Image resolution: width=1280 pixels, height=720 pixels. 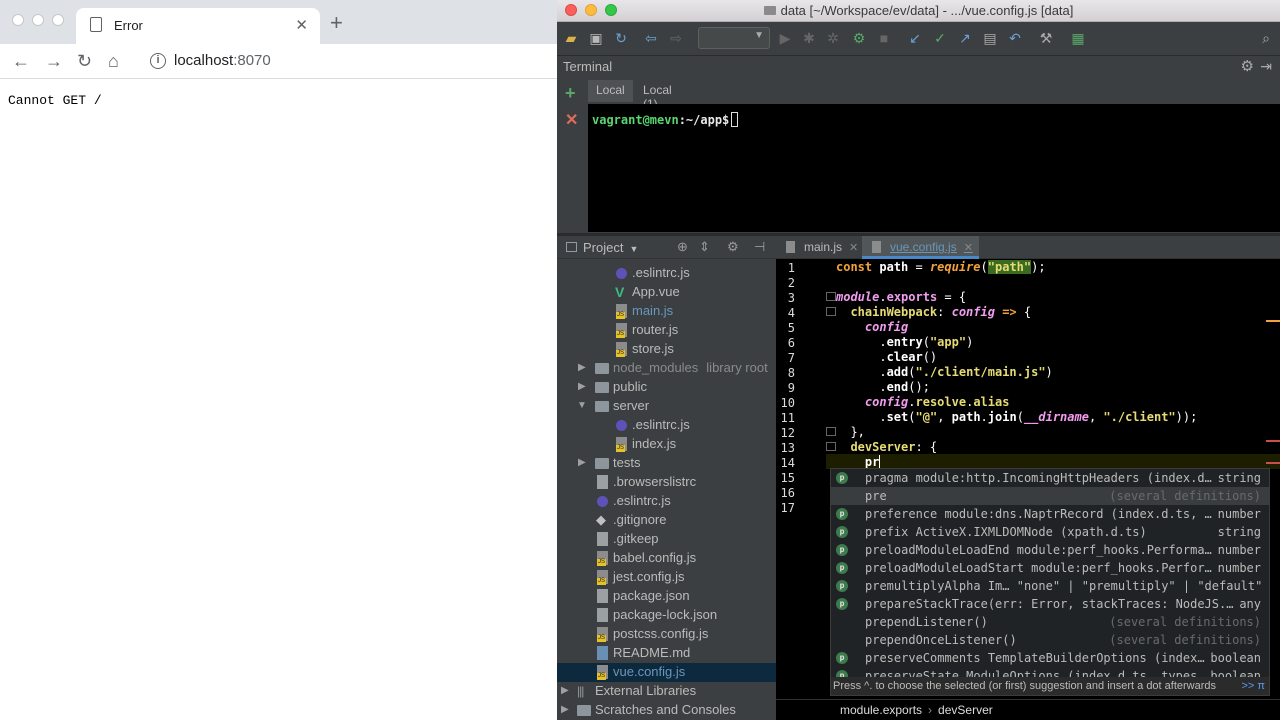 What do you see at coordinates (666, 596) in the screenshot?
I see `tree-item: package.json` at bounding box center [666, 596].